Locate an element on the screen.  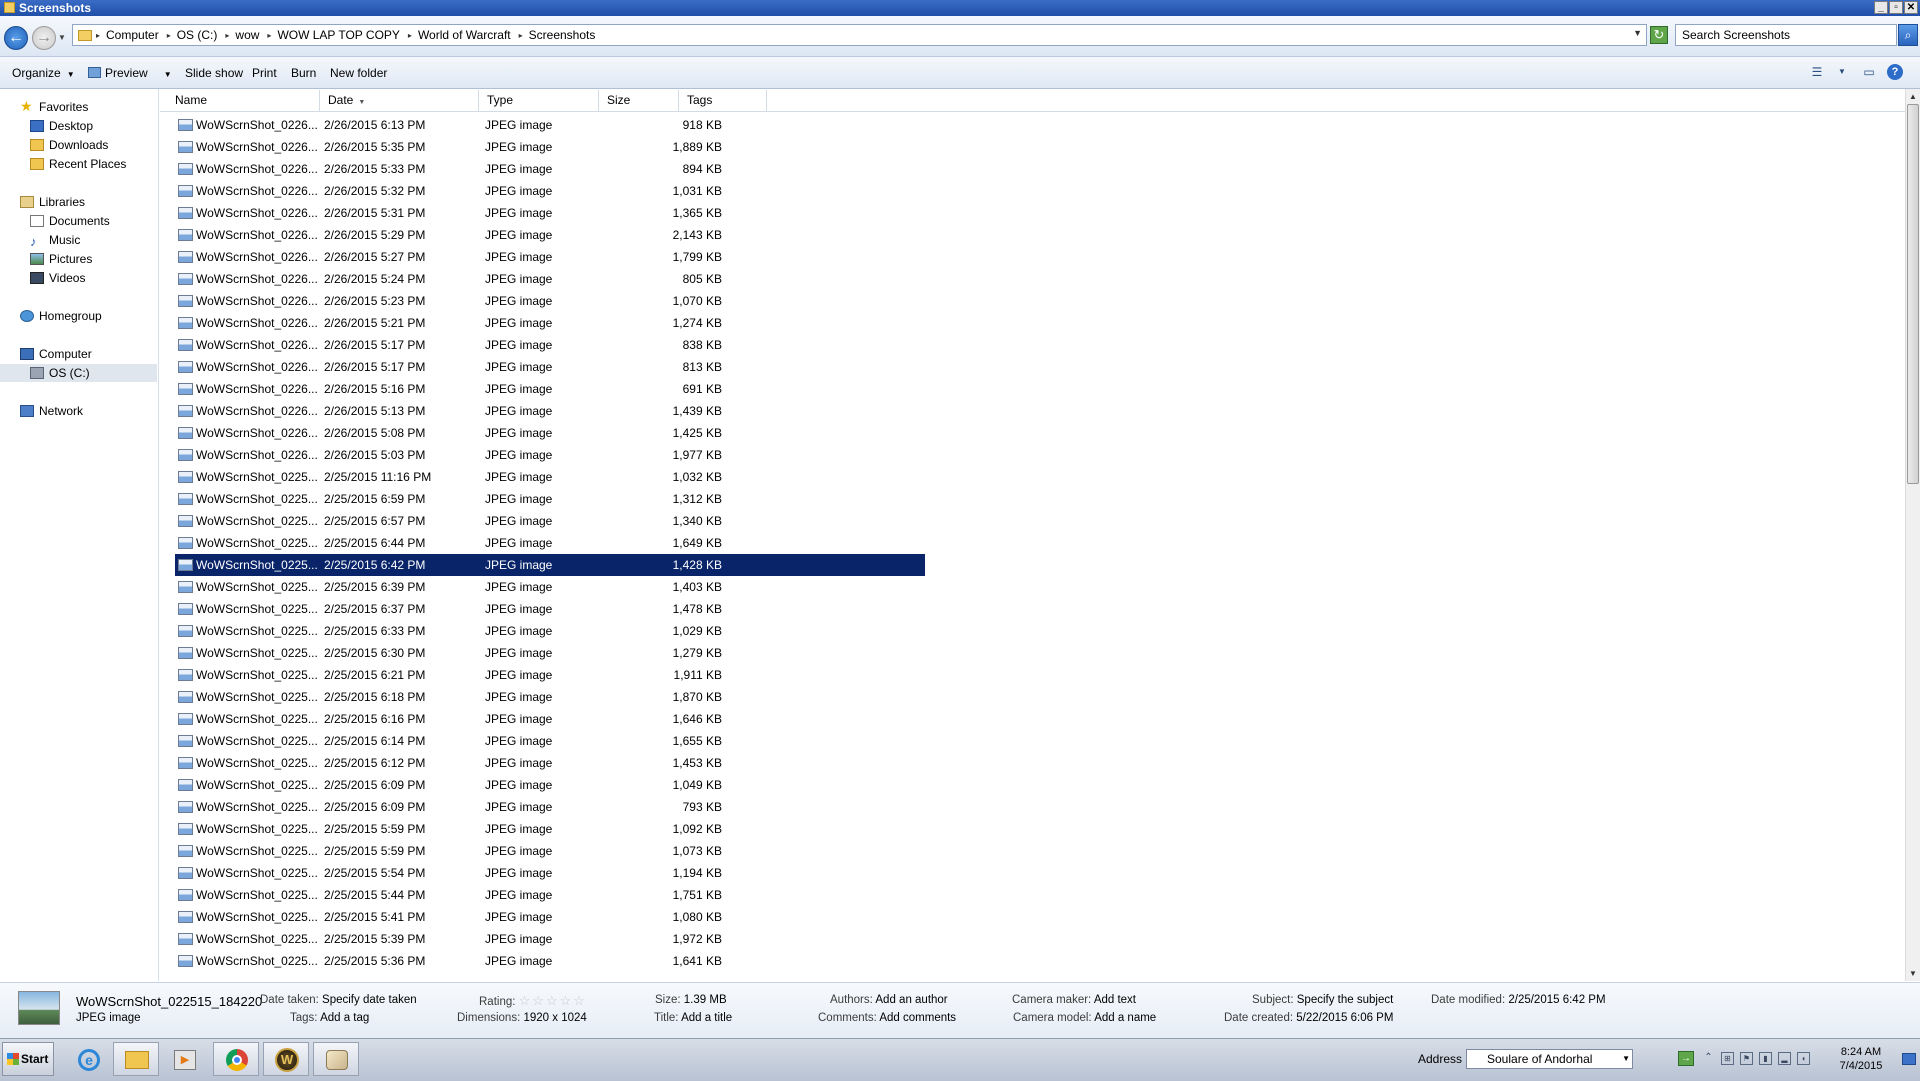
window-titlebar: Screenshots _ ▫ ✕ is located at coordinates (960, 8).